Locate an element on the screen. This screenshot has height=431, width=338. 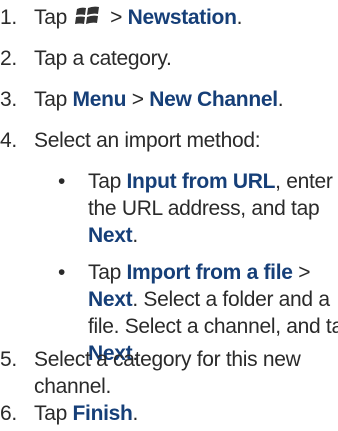
step-text: Tap > Newstation. is located at coordinates (138, 17).